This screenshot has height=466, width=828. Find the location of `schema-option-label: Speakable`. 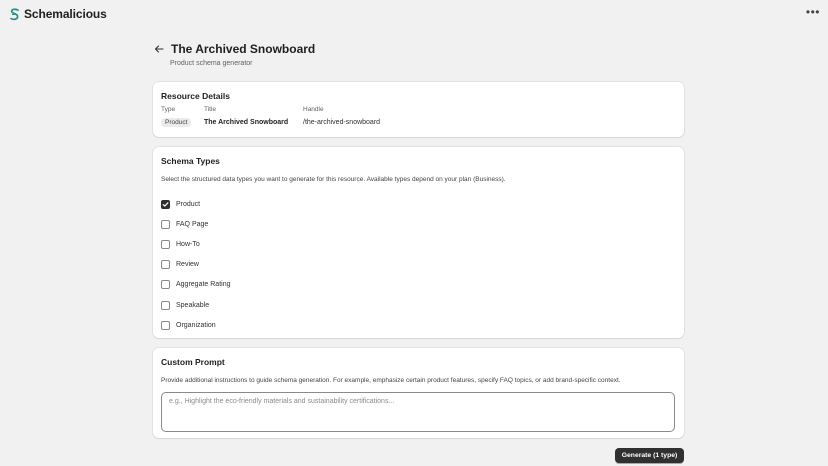

schema-option-label: Speakable is located at coordinates (193, 305).